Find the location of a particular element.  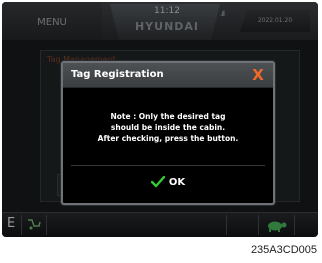

message-line: After checking, press the button. is located at coordinates (168, 138).